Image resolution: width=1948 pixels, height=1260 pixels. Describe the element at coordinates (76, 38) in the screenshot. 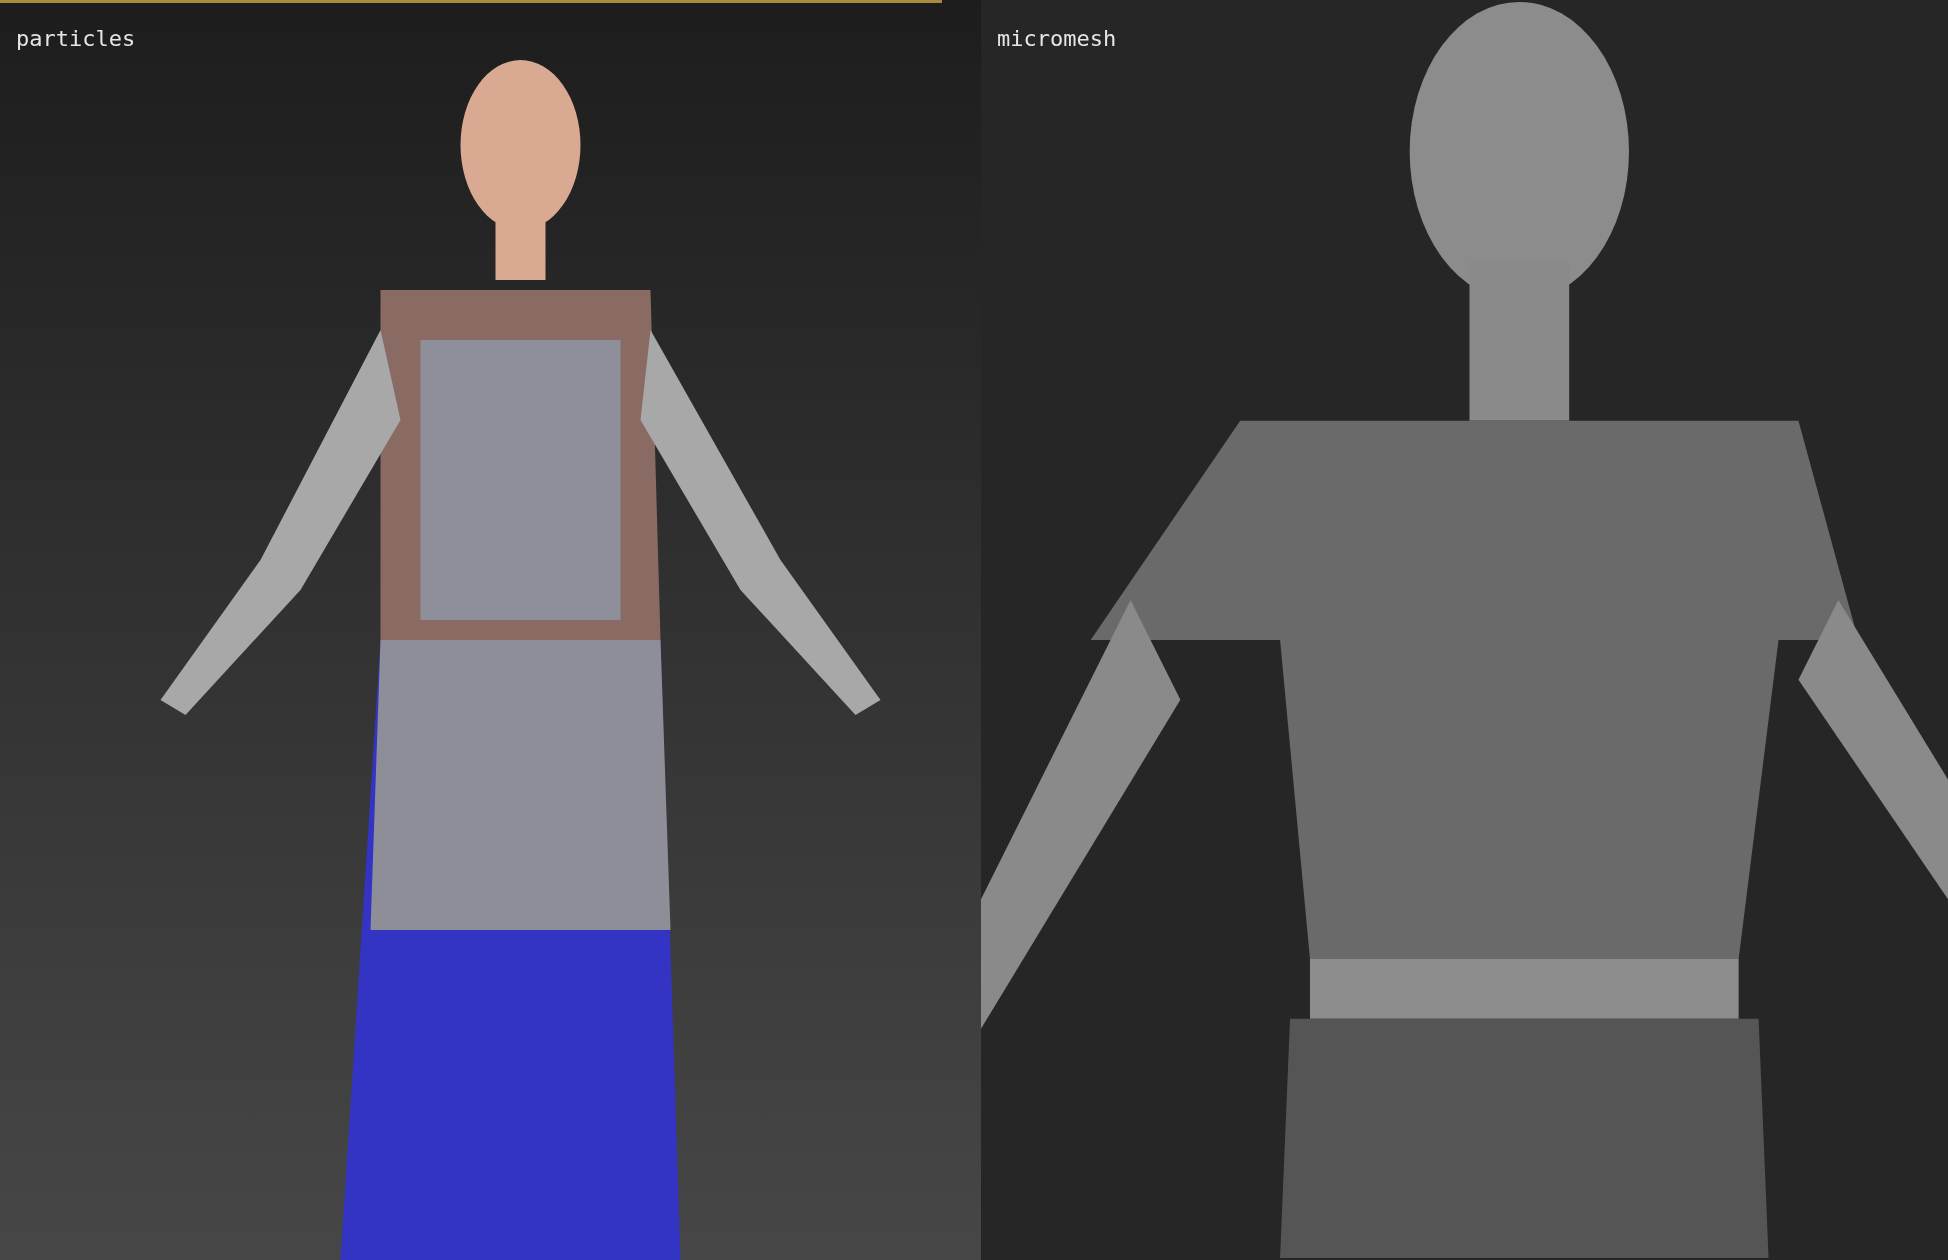

I see `viewport-label: particles` at that location.